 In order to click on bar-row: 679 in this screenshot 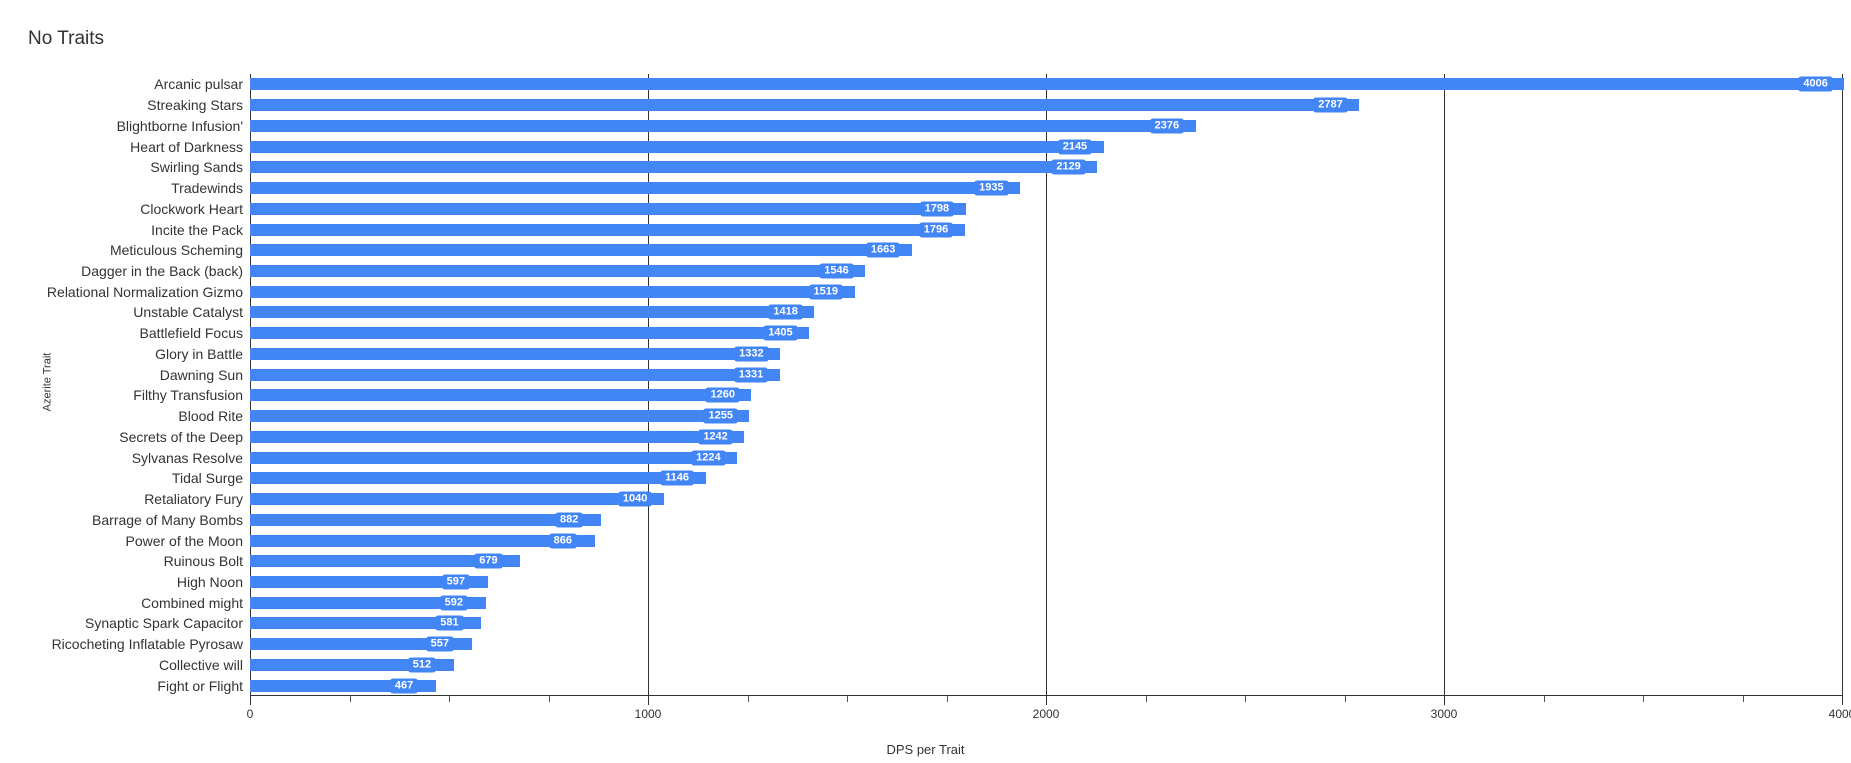, I will do `click(1046, 561)`.